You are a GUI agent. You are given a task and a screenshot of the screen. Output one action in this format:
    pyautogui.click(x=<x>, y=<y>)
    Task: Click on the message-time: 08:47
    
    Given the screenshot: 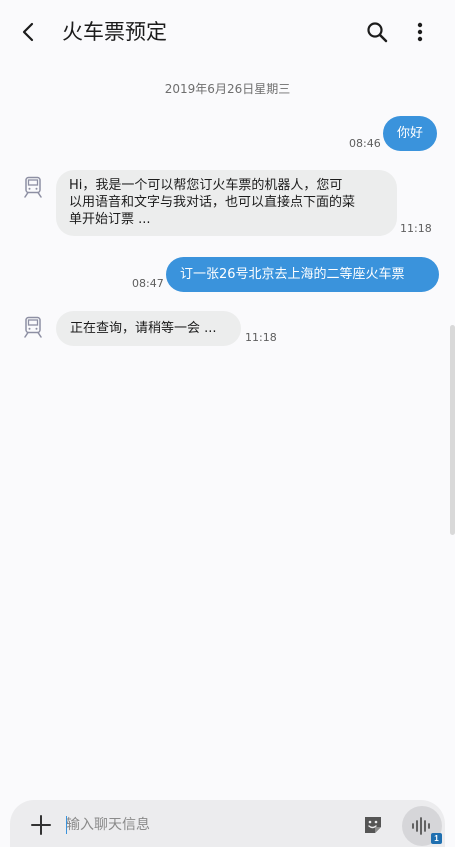 What is the action you would take?
    pyautogui.click(x=148, y=283)
    